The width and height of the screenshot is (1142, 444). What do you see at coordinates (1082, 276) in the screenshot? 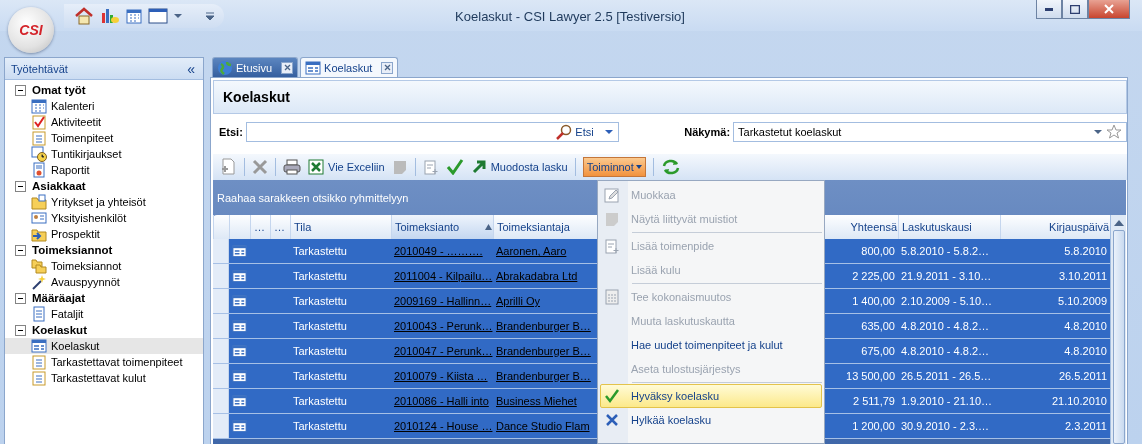
I see `table-cell: 3.10.2011` at bounding box center [1082, 276].